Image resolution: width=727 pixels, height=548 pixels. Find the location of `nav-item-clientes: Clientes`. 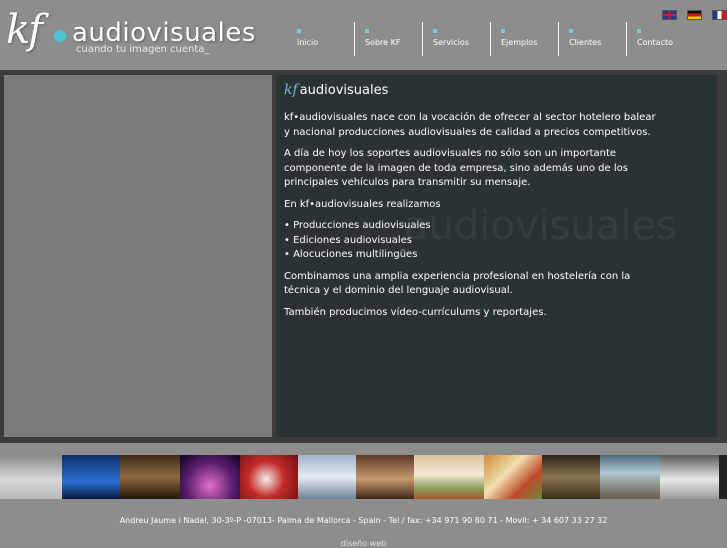

nav-item-clientes: Clientes is located at coordinates (593, 39).